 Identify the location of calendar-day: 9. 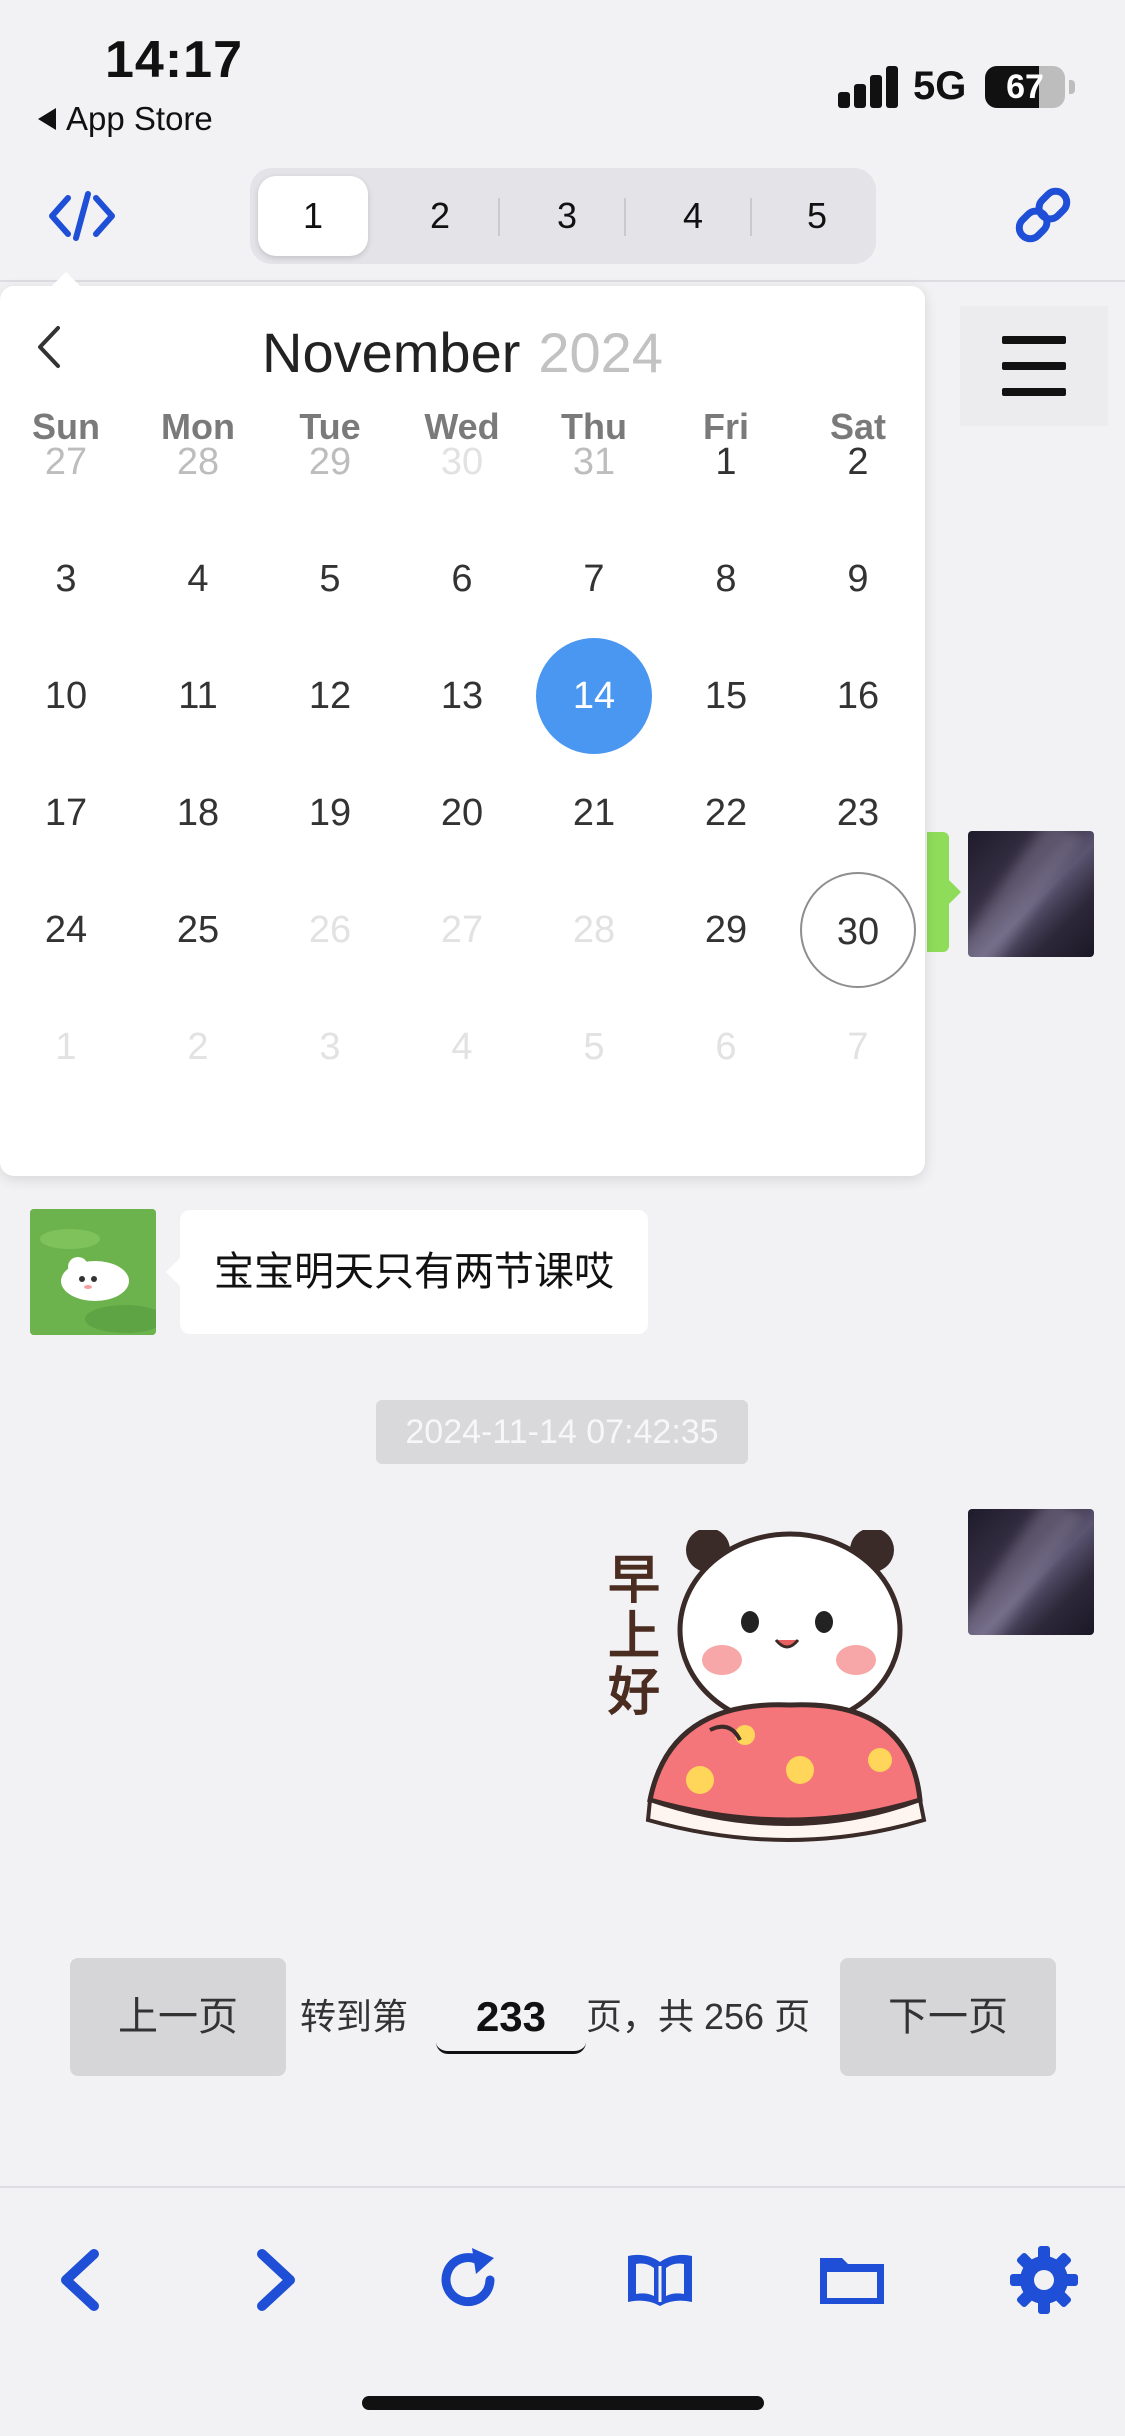
(858, 579).